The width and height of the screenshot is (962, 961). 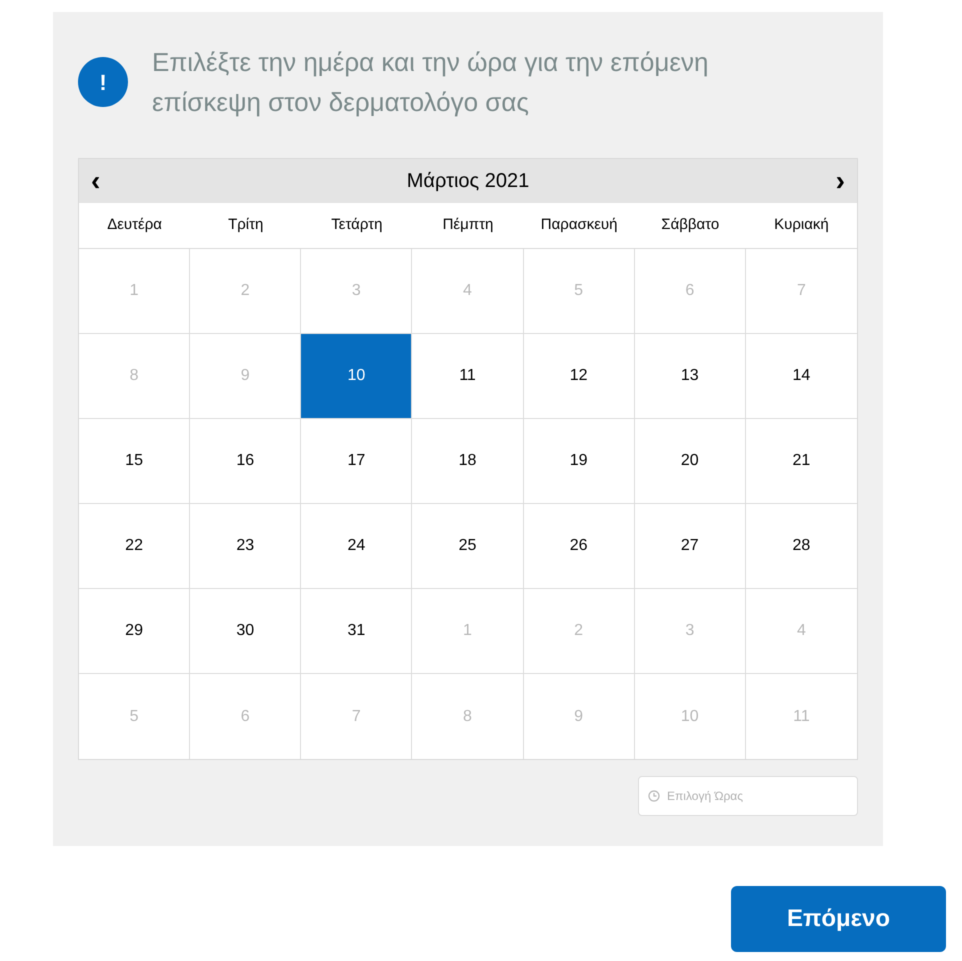 What do you see at coordinates (134, 461) in the screenshot?
I see `day-cell: 15` at bounding box center [134, 461].